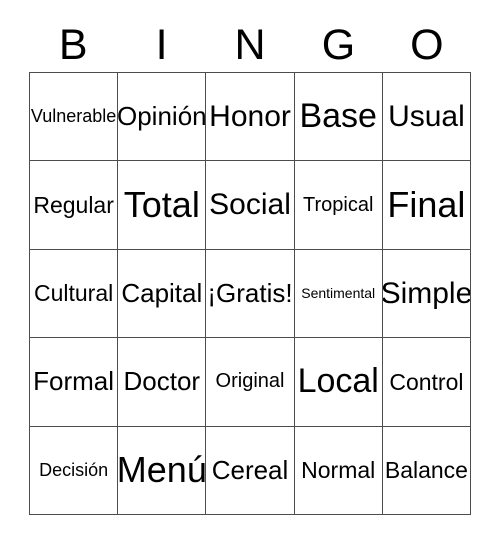  I want to click on bingo-cell-b4: Formal, so click(74, 382).